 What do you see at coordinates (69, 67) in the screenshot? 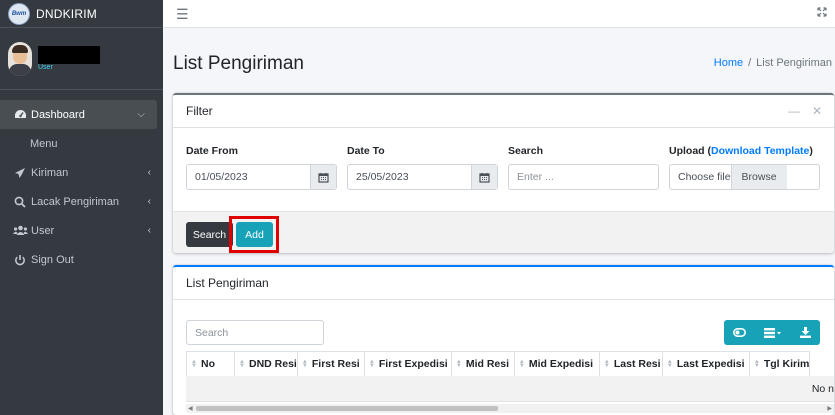
I see `user-role: User` at bounding box center [69, 67].